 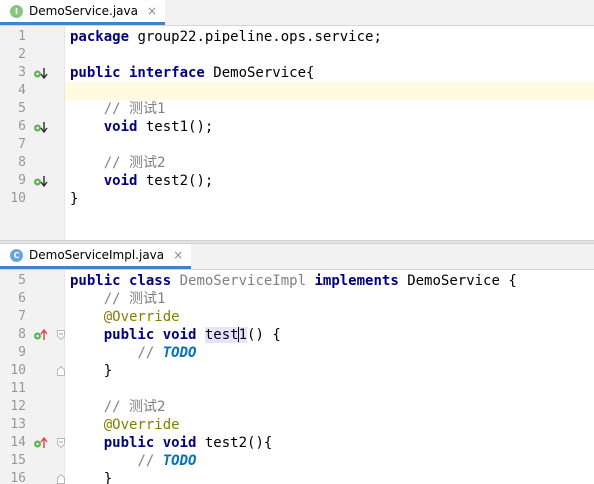 I want to click on code-token: test1();, so click(x=175, y=127).